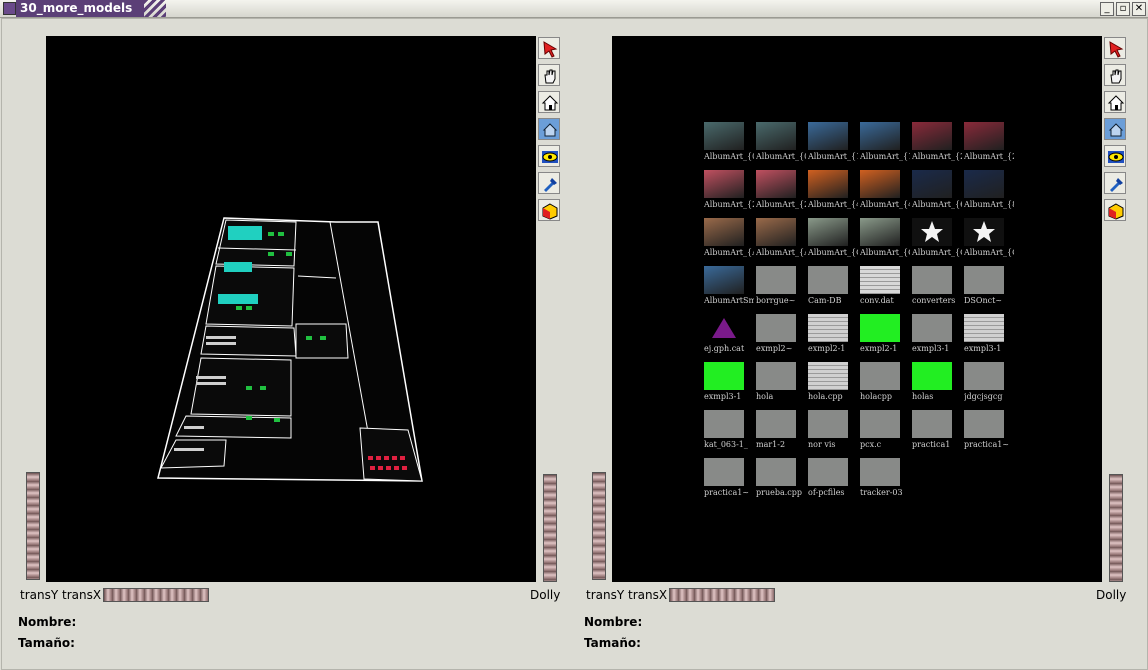  Describe the element at coordinates (984, 328) in the screenshot. I see `document-thumbnail` at that location.